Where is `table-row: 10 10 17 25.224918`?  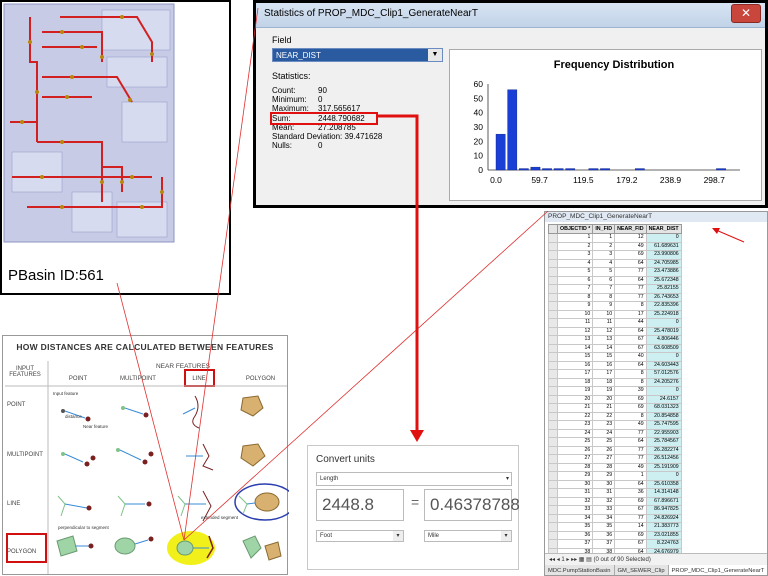 table-row: 10 10 17 25.224918 is located at coordinates (615, 314).